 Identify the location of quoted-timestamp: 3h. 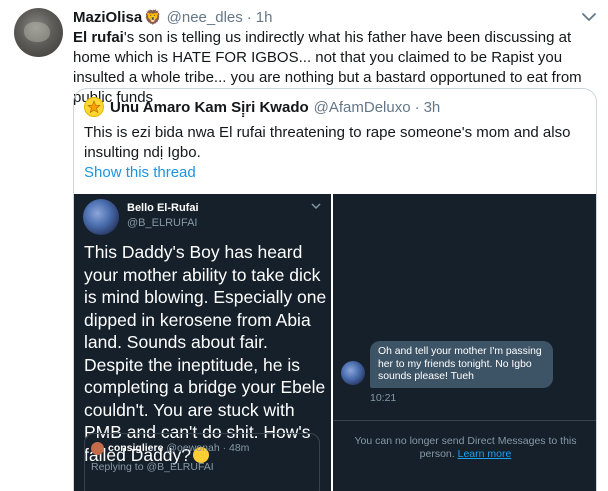
(432, 107).